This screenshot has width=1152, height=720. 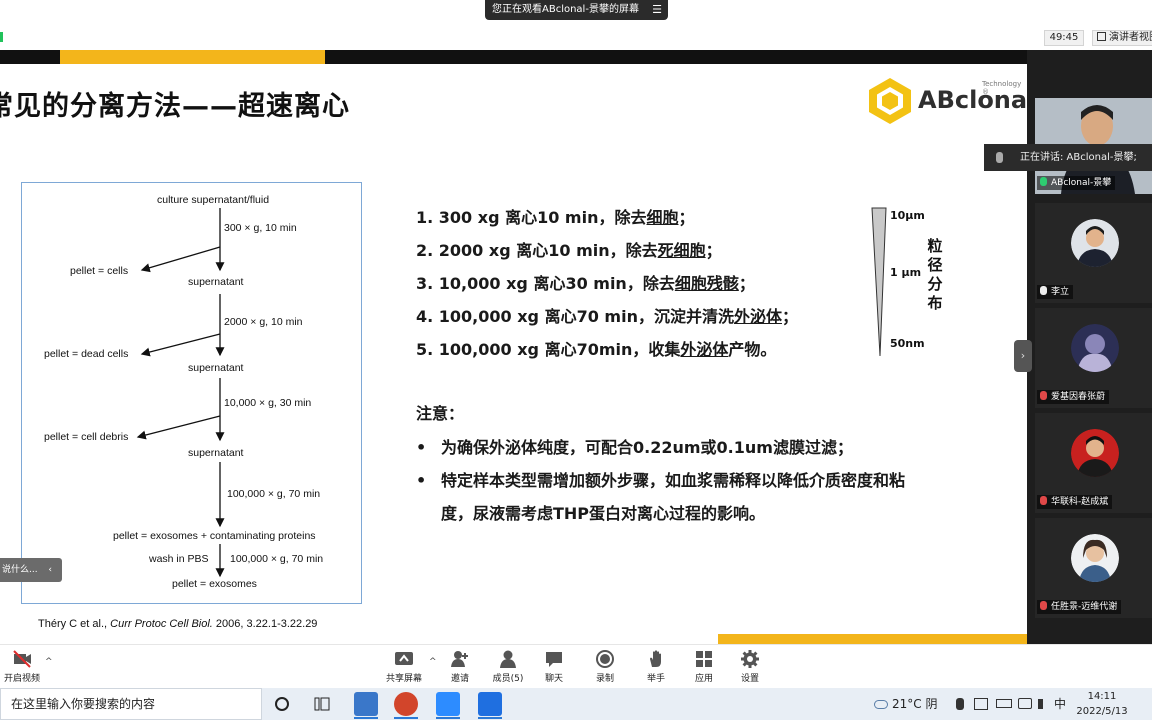 What do you see at coordinates (565, 9) in the screenshot?
I see `viewing-screen-text: 您正在观看ABclonal-景攀的屏幕` at bounding box center [565, 9].